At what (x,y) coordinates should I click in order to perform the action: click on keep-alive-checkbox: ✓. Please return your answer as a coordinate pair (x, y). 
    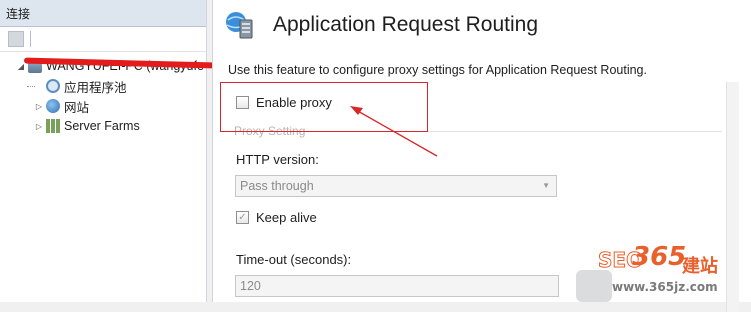
    Looking at the image, I should click on (242, 217).